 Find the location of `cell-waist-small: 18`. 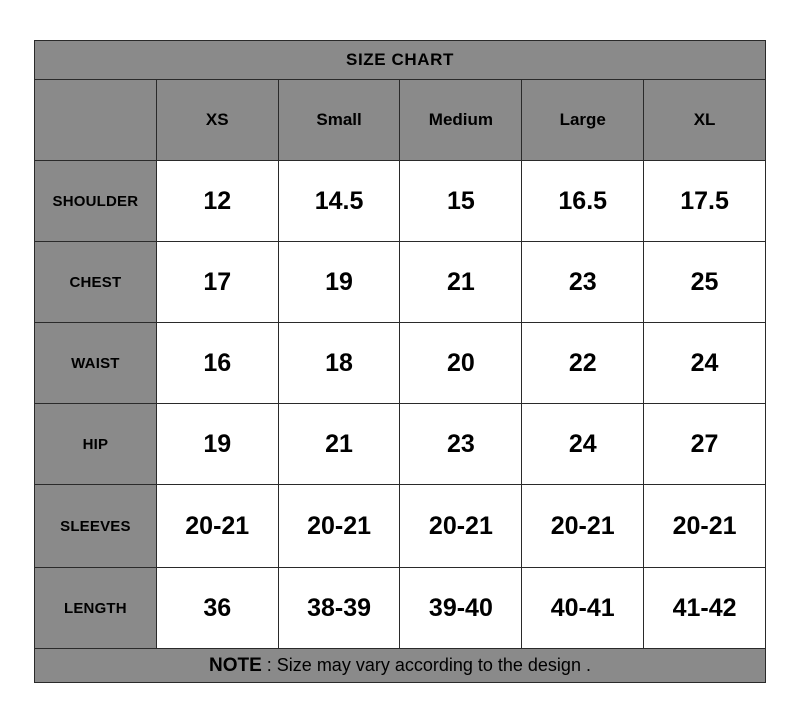

cell-waist-small: 18 is located at coordinates (339, 363).